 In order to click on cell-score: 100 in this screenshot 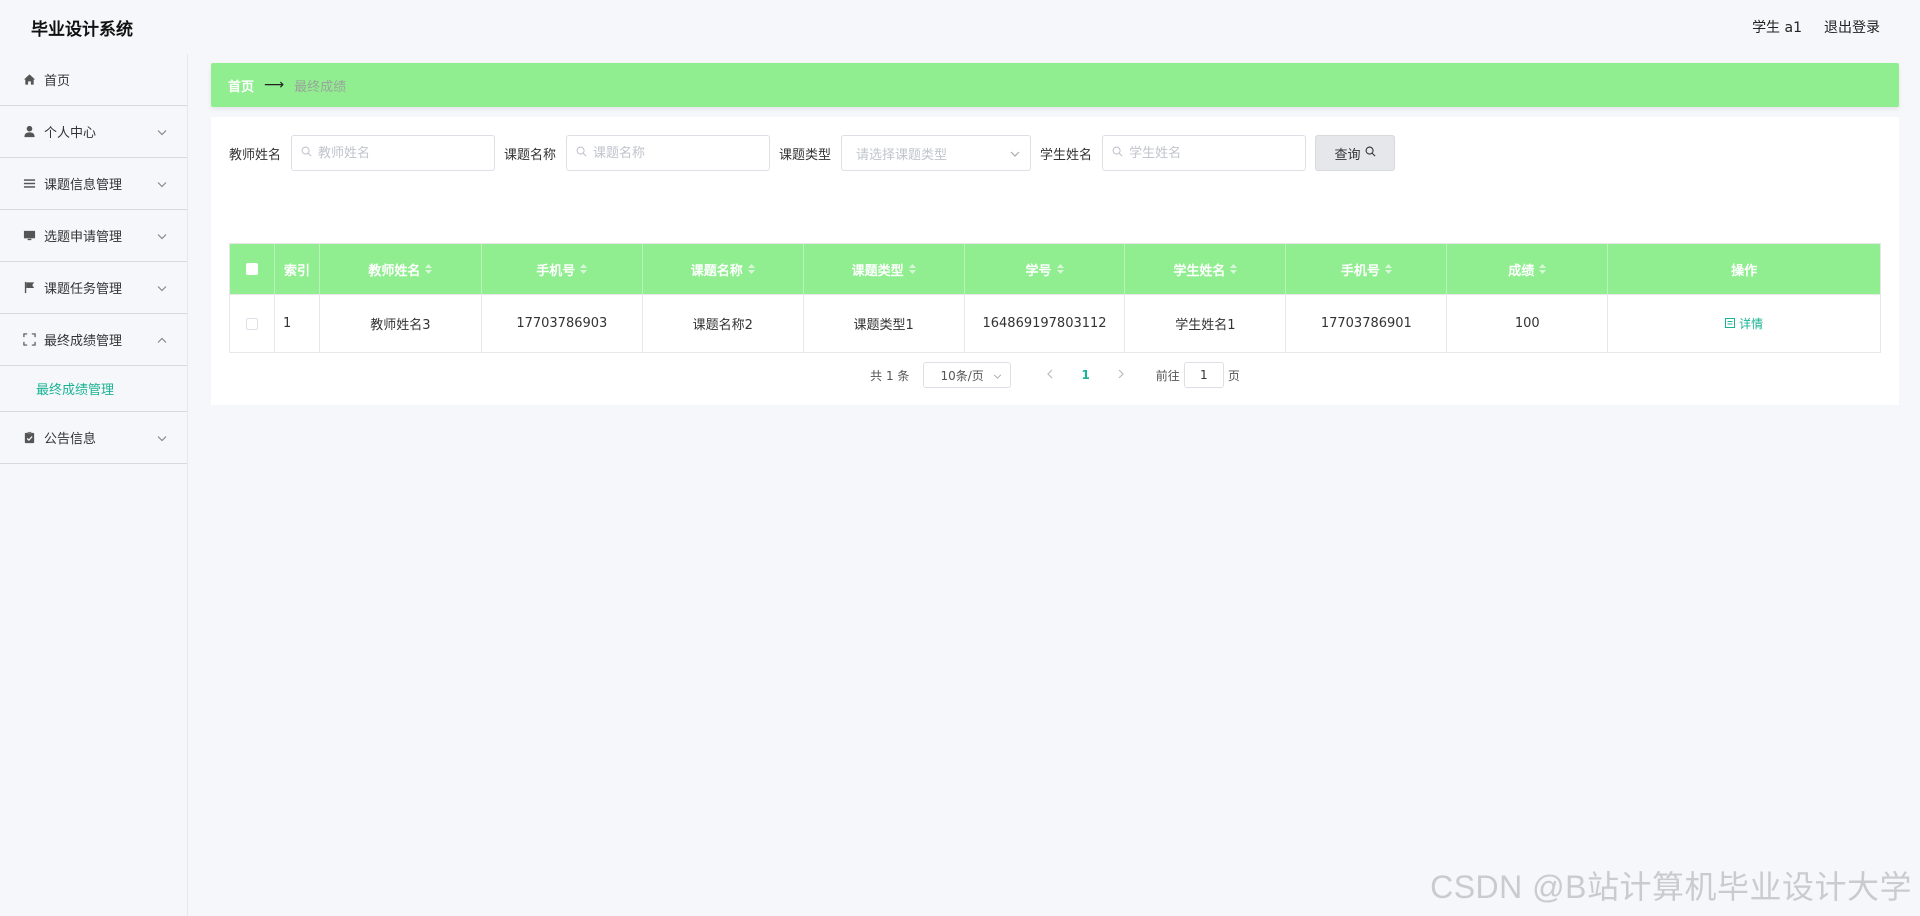, I will do `click(1528, 323)`.